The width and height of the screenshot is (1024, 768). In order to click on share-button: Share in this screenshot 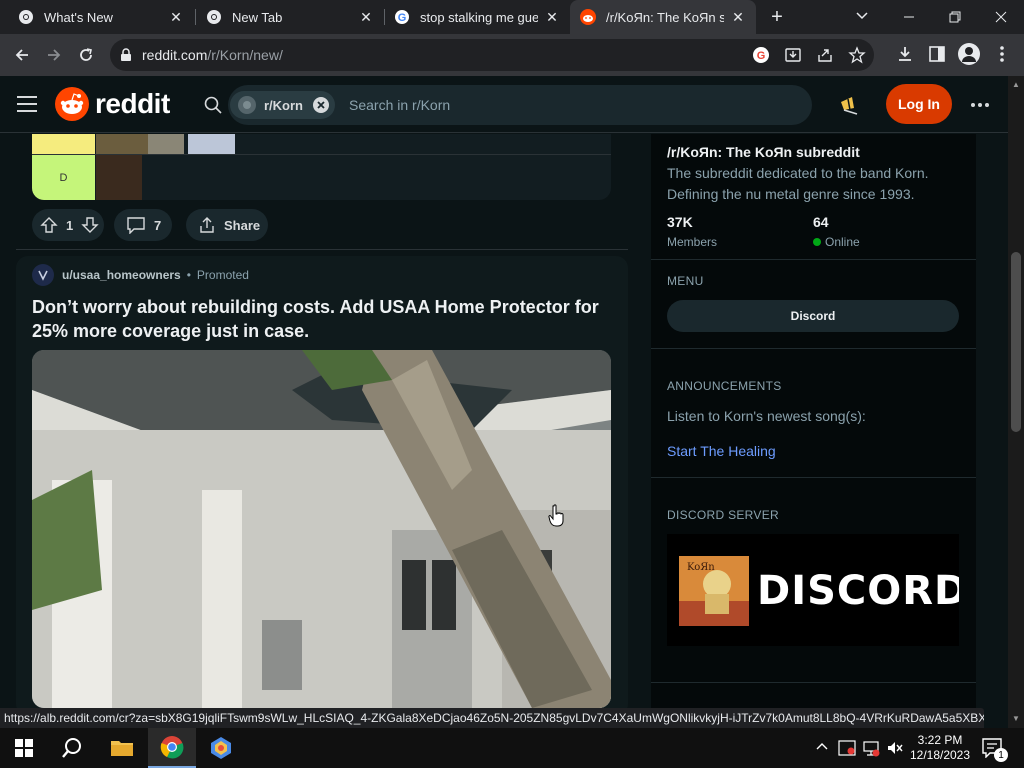, I will do `click(227, 225)`.